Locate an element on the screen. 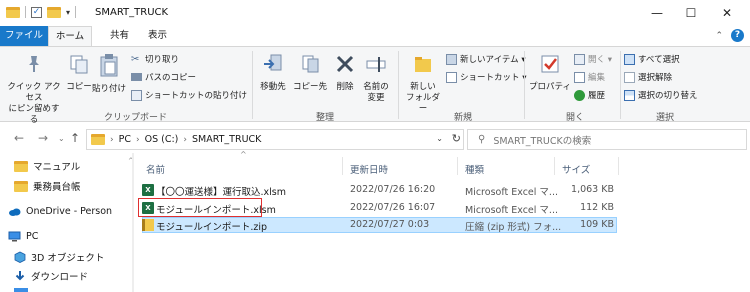  nav-item-manual: マニュアル is located at coordinates (47, 166).